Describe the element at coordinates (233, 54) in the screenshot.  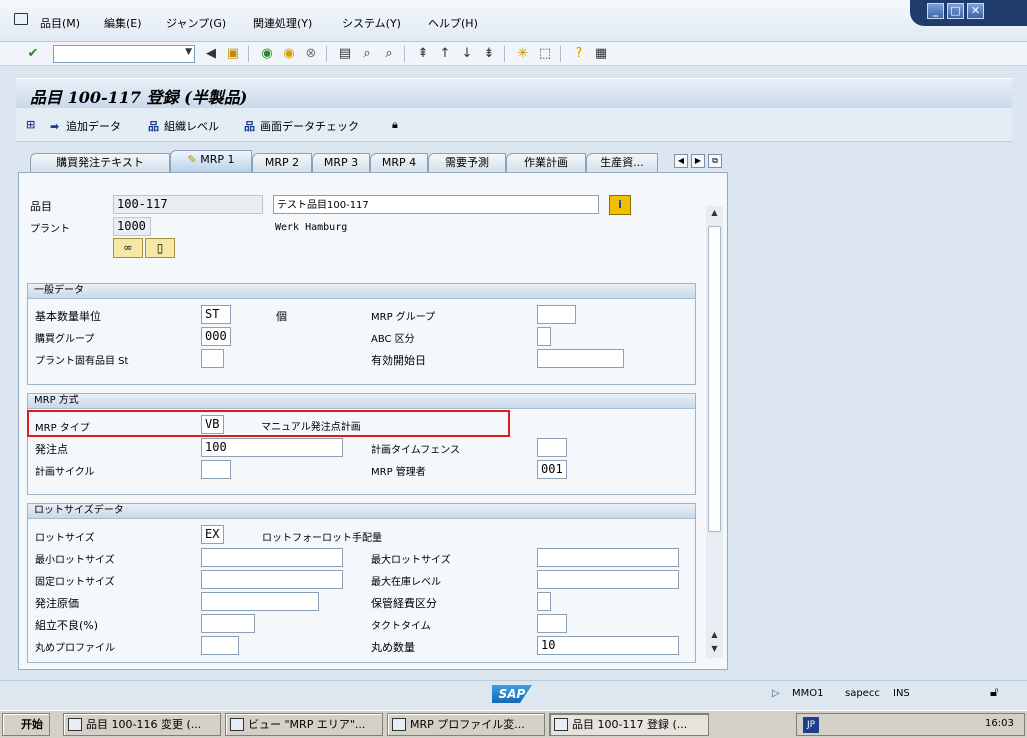
I see `save-icon: ▣` at that location.